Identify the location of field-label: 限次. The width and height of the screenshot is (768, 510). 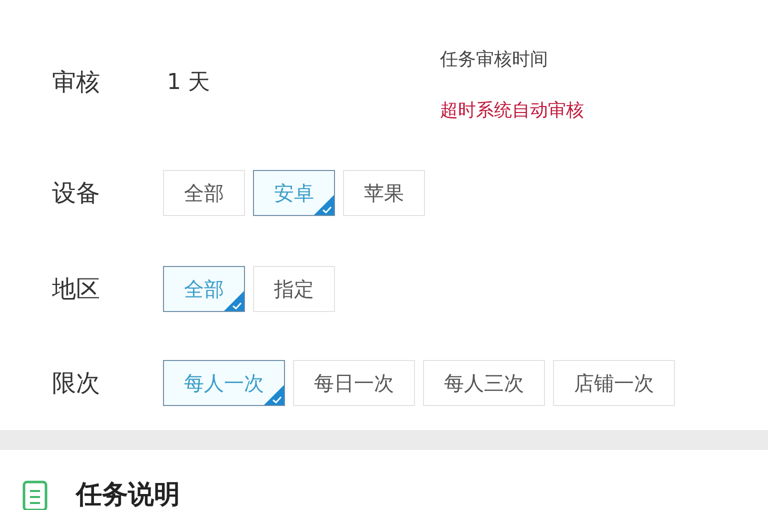
(76, 383).